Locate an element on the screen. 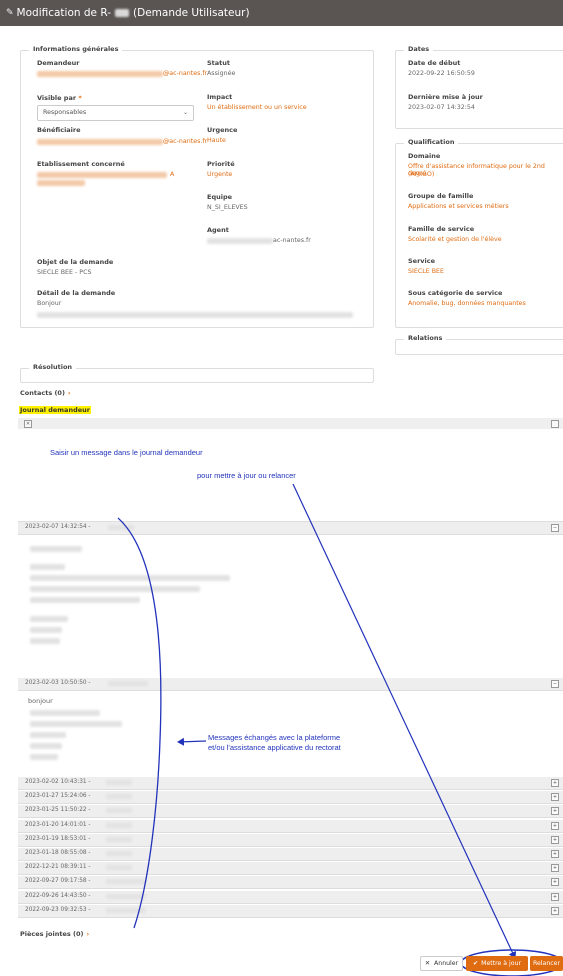 This screenshot has width=563, height=976. annotation-brace is located at coordinates (139, 723).